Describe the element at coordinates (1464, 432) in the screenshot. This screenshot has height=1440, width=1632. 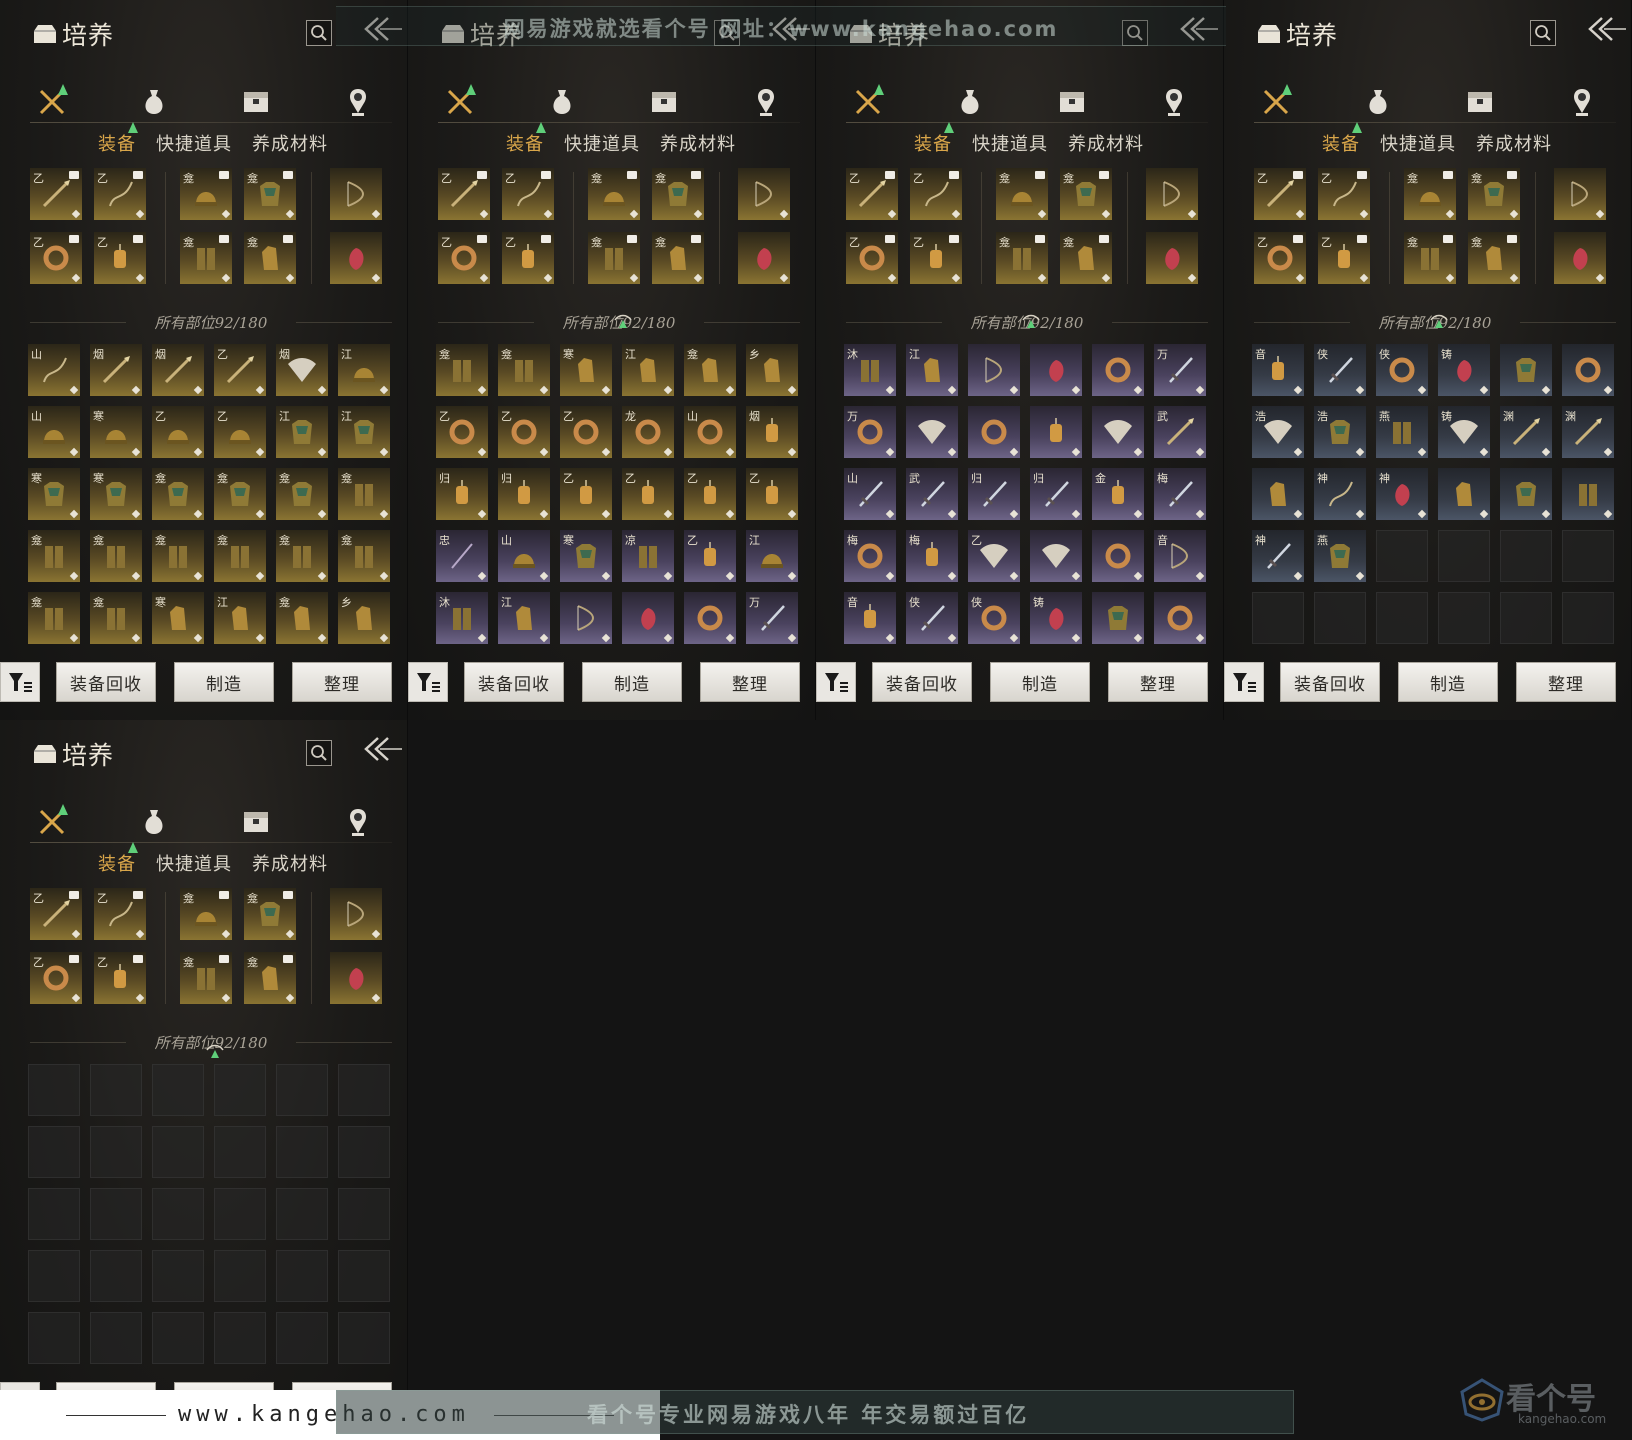
I see `item-slot: 铸` at that location.